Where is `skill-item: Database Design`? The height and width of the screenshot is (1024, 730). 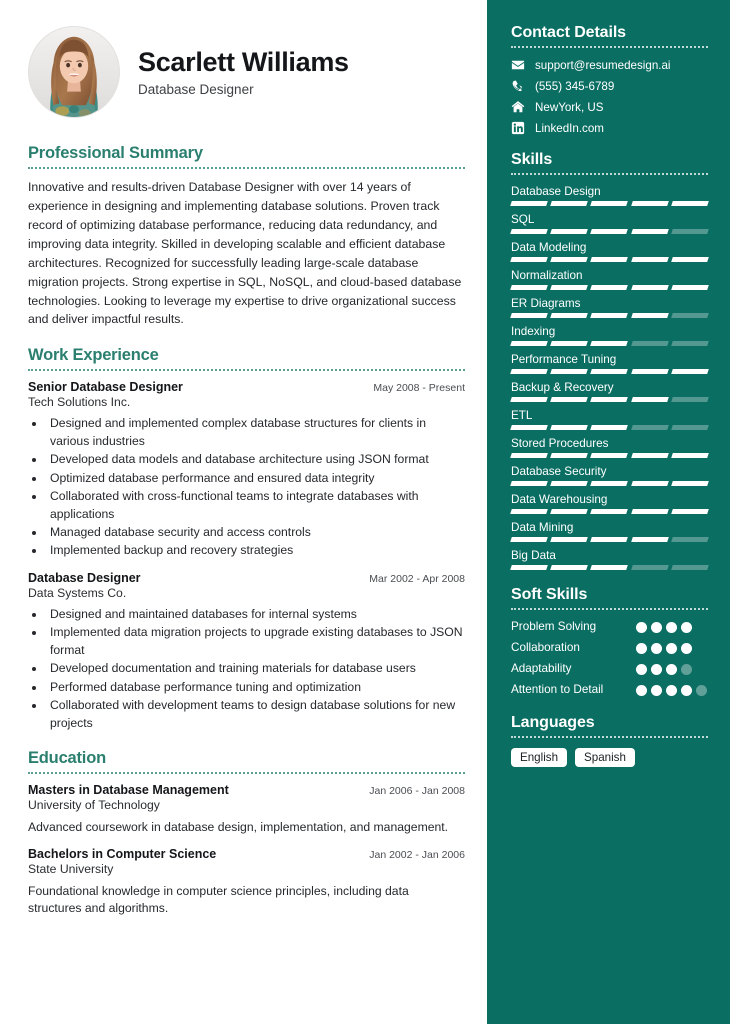 skill-item: Database Design is located at coordinates (609, 195).